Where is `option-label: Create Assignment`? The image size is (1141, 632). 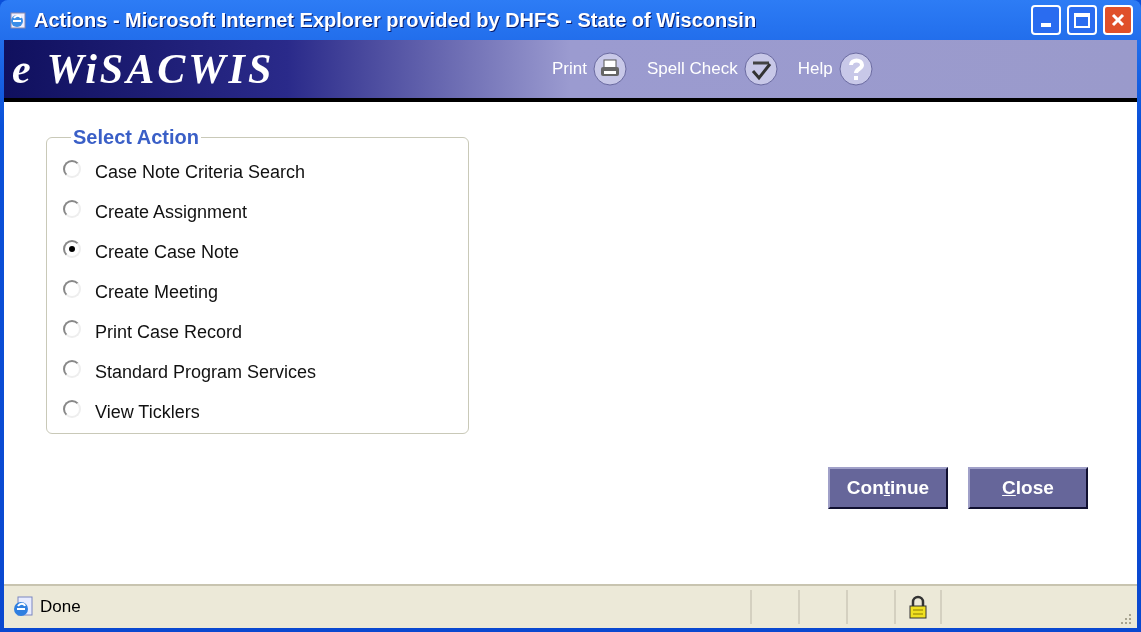
option-label: Create Assignment is located at coordinates (171, 212).